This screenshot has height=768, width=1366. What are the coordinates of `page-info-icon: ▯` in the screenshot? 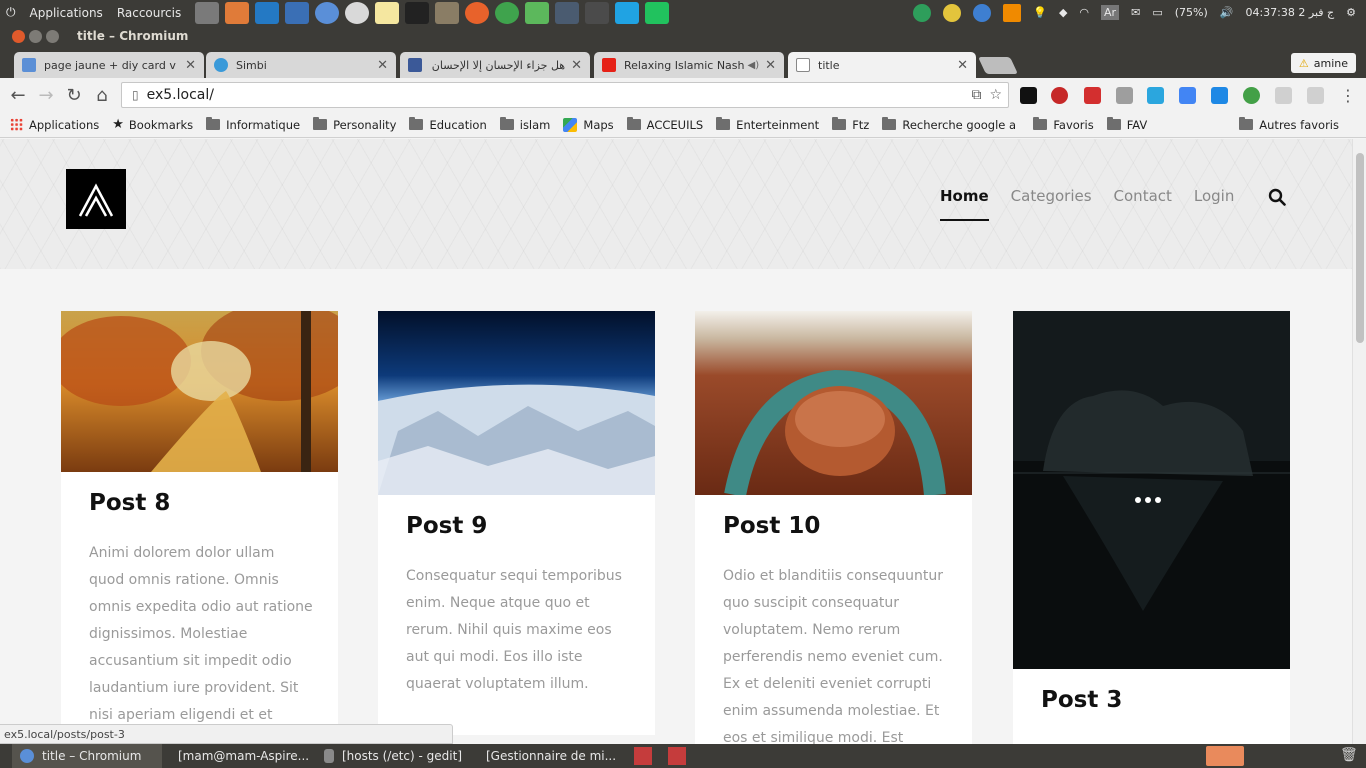 It's located at (135, 95).